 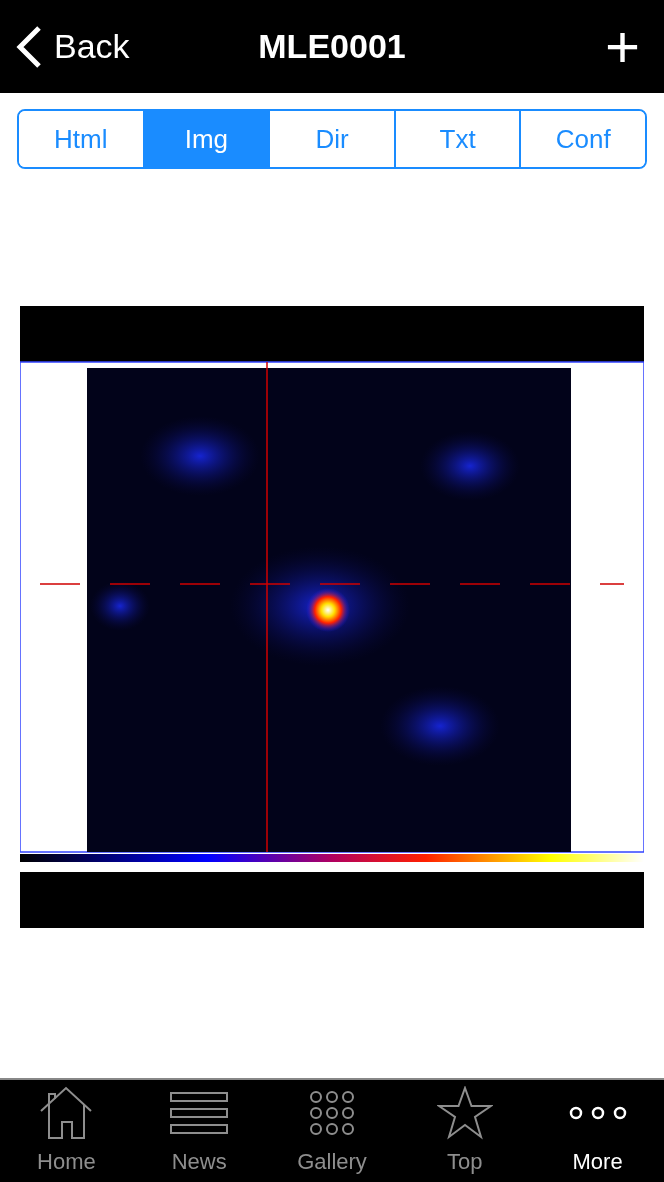 I want to click on back-button: Back, so click(x=73, y=46).